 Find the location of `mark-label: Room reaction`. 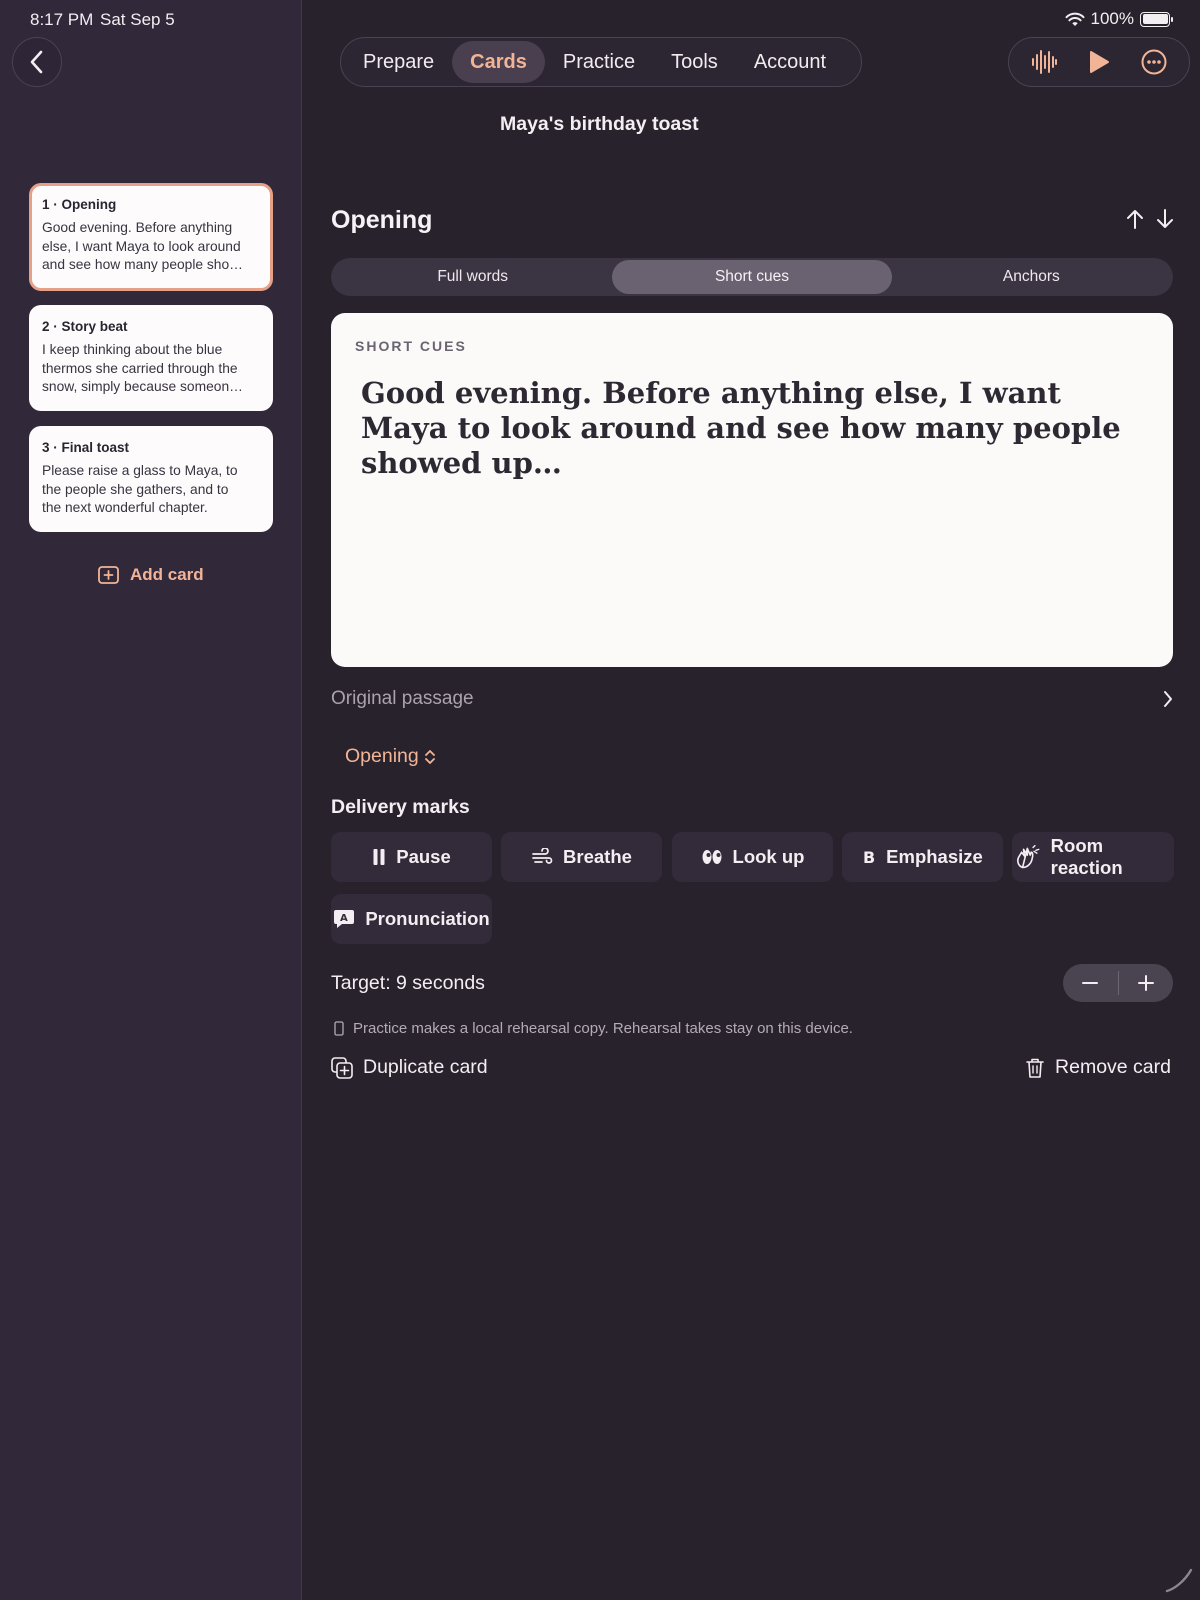

mark-label: Room reaction is located at coordinates (1086, 856).